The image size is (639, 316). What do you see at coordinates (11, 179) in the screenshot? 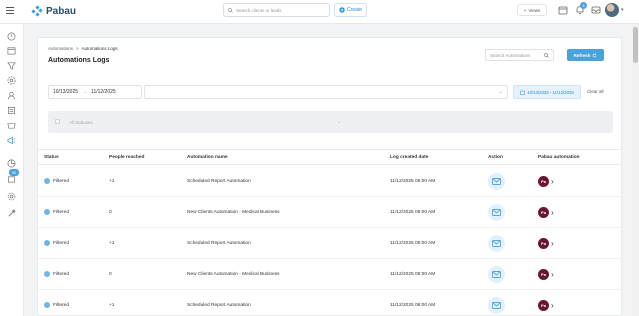
I see `sidebar-inbox-icon` at bounding box center [11, 179].